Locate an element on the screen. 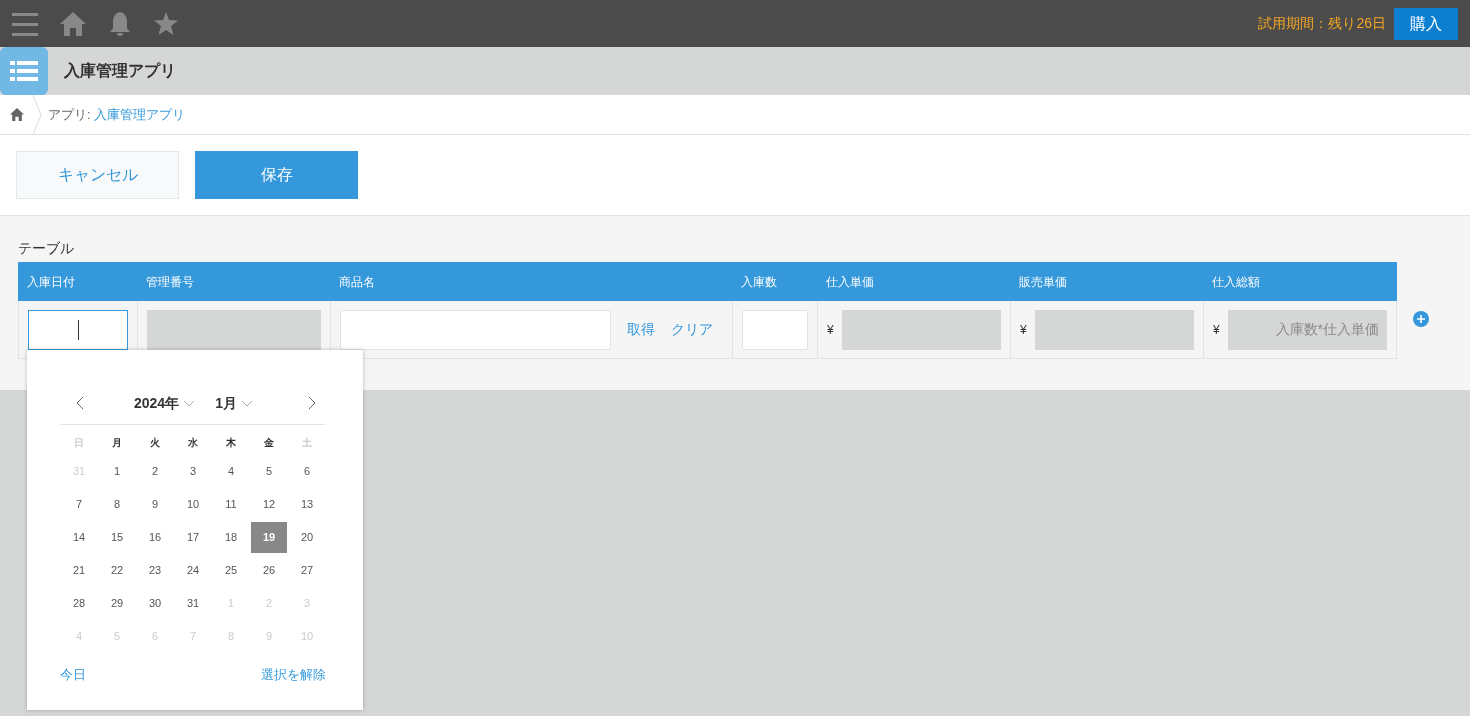 Image resolution: width=1470 pixels, height=716 pixels. add-row-icon is located at coordinates (1421, 319).